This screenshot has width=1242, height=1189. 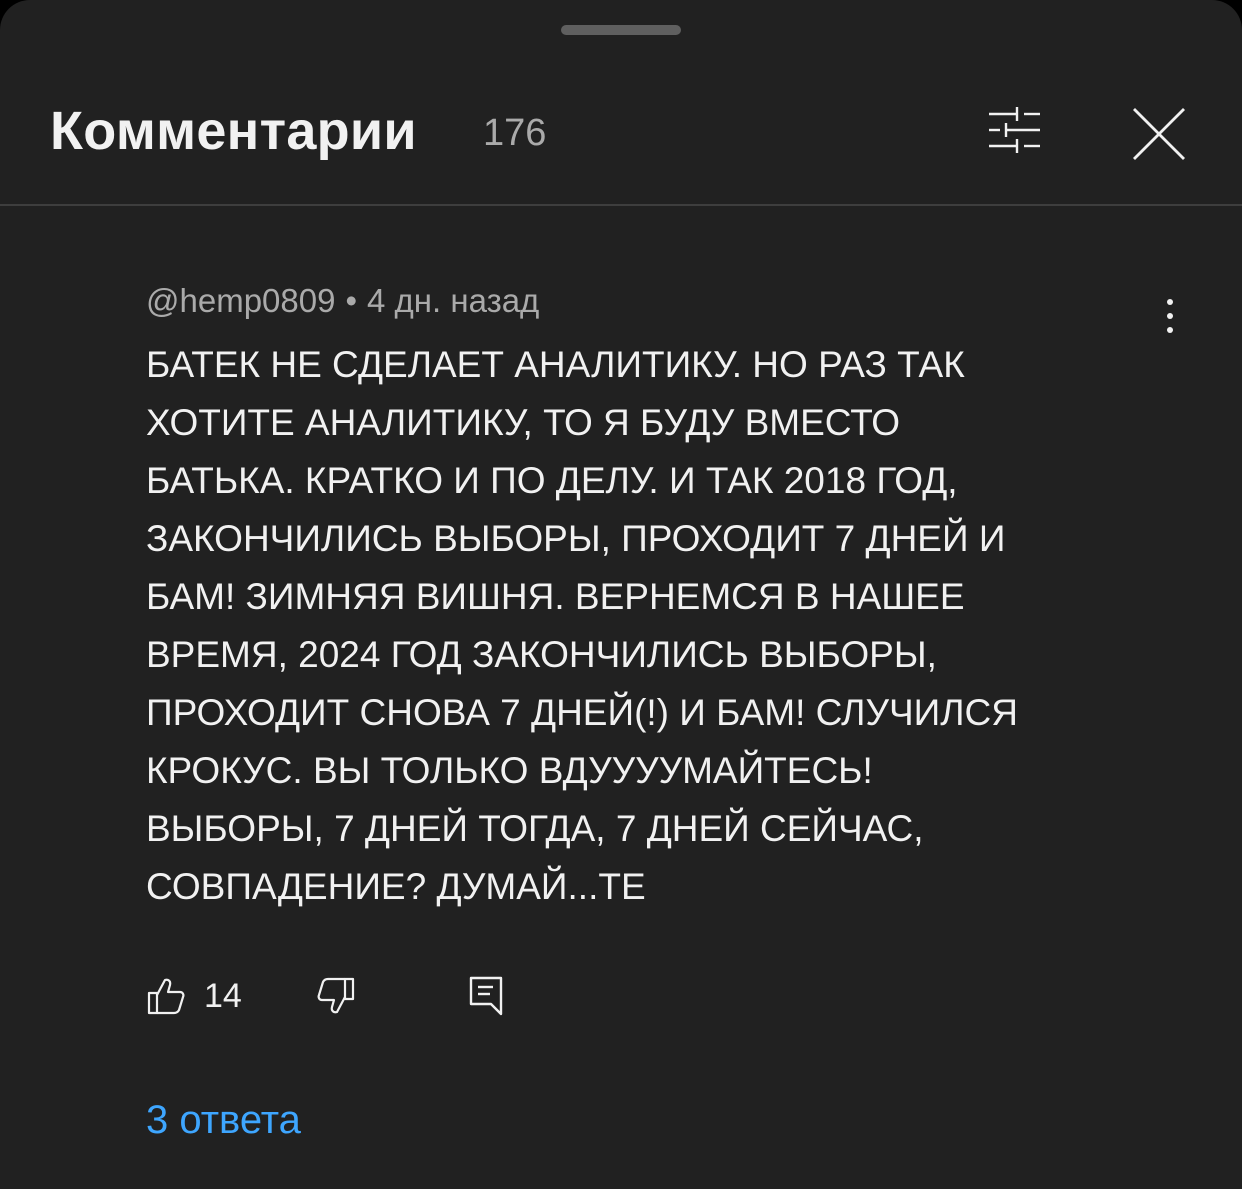 I want to click on comment-text-line: БАМ! ЗИМНЯЯ ВИШНЯ. ВЕРНЕМСЯ В НАШЕЕ, so click(x=555, y=596).